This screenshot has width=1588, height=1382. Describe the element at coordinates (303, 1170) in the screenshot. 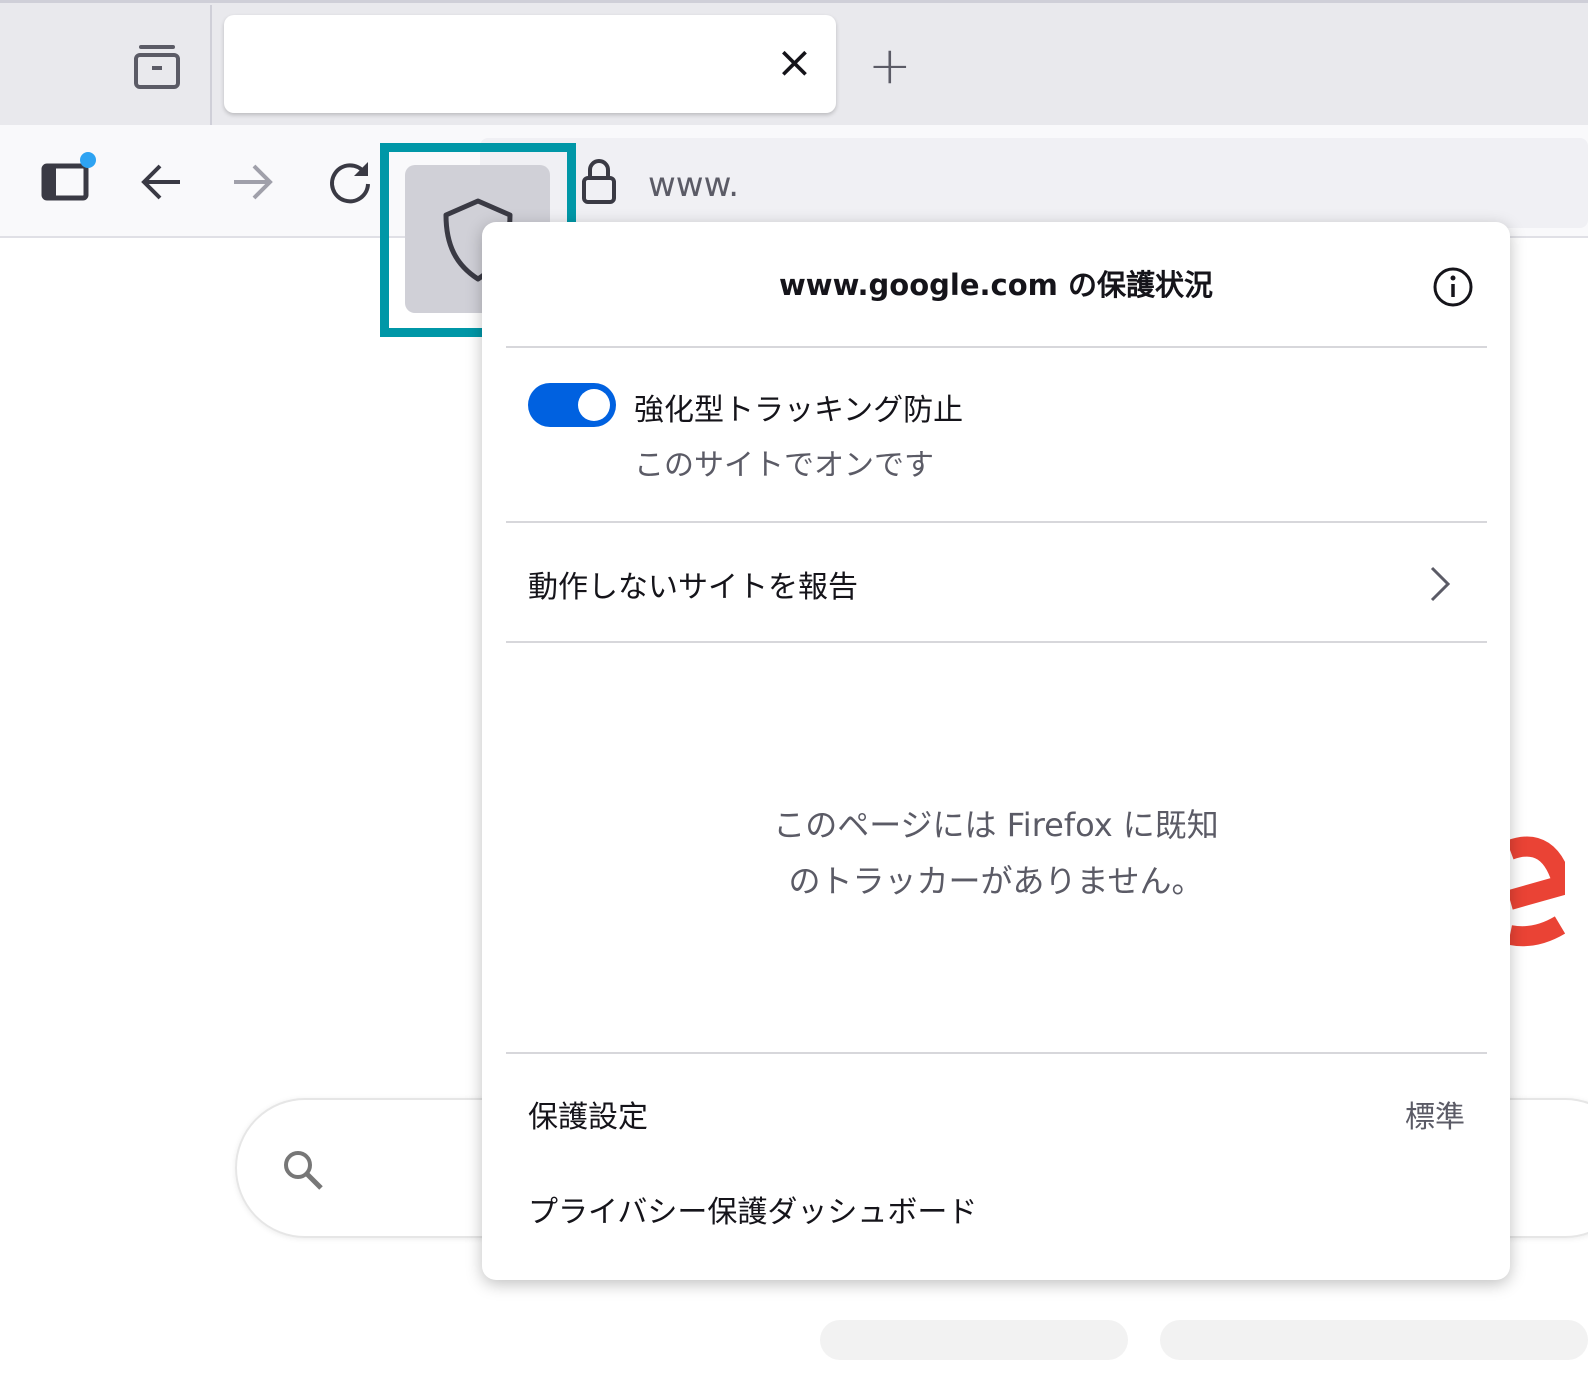

I see `search-icon` at that location.